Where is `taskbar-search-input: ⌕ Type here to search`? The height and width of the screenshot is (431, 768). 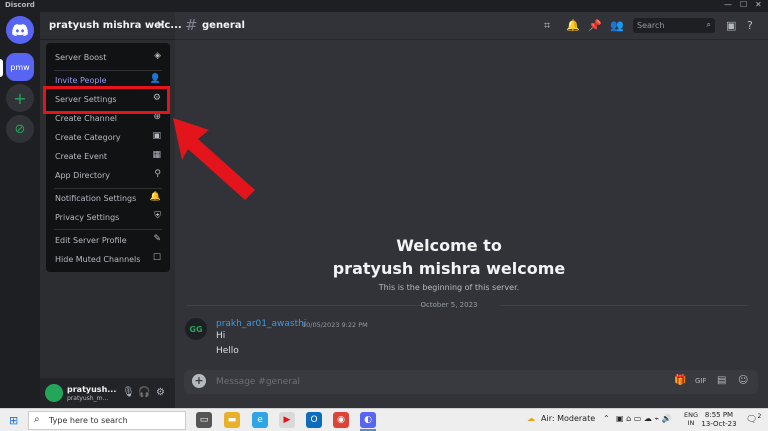 taskbar-search-input: ⌕ Type here to search is located at coordinates (107, 420).